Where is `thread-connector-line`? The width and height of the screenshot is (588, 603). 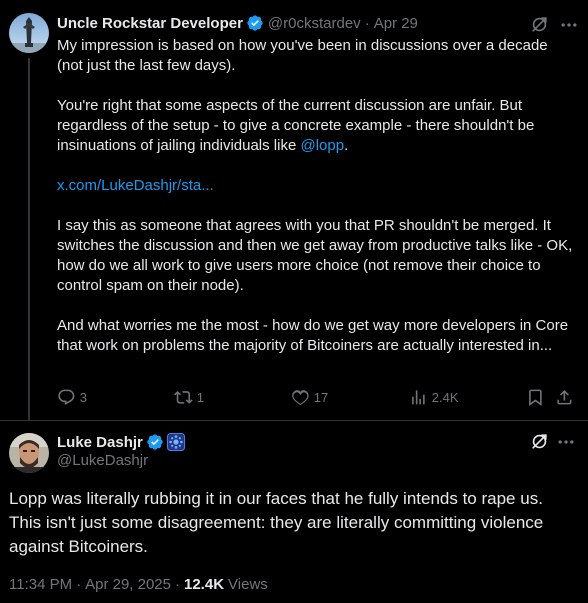 thread-connector-line is located at coordinates (29, 239).